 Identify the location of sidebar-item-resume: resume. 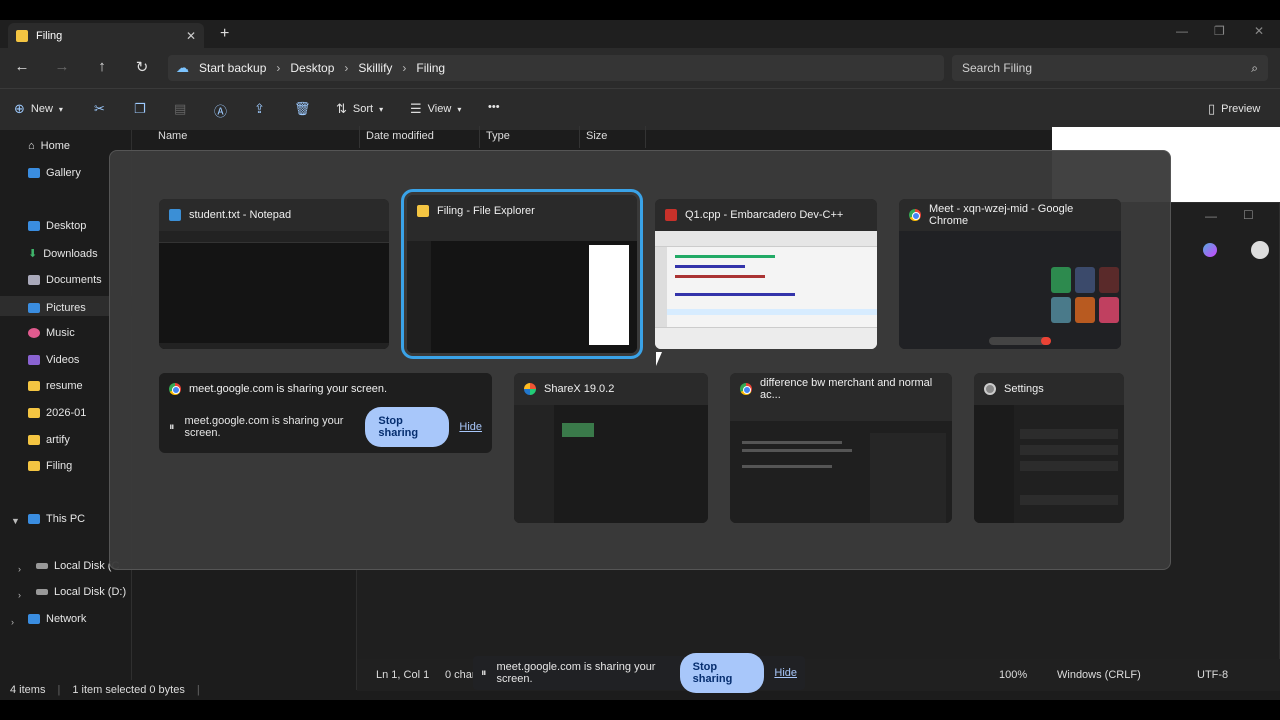
(55, 386).